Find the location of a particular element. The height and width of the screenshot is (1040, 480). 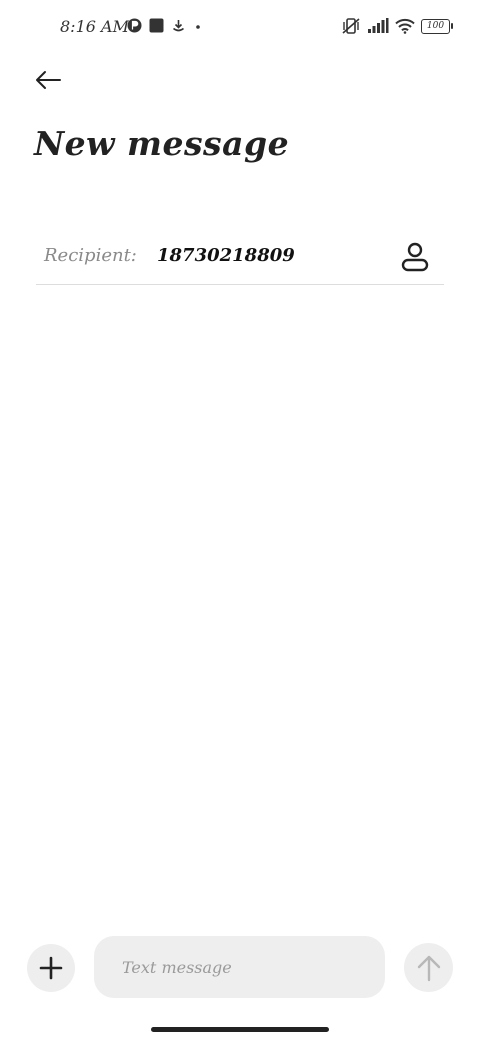

add-attachment-button is located at coordinates (51, 968).